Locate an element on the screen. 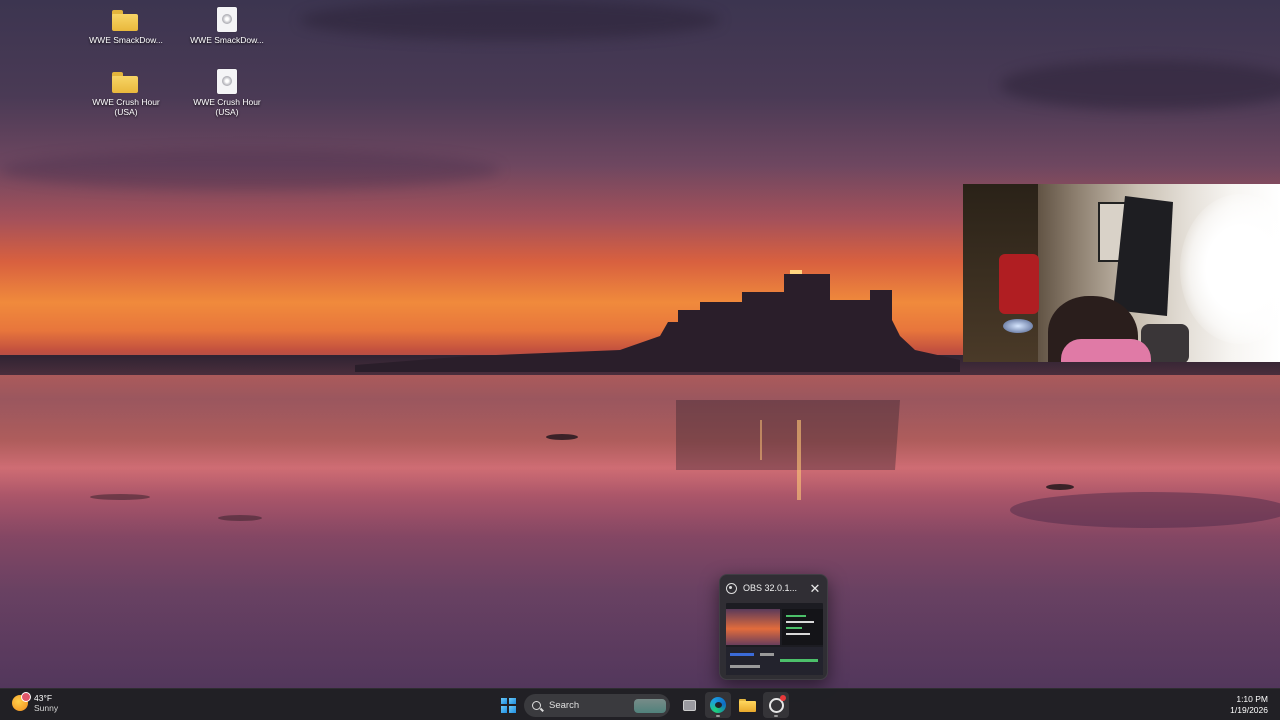 This screenshot has height=720, width=1280. windows-start-icon is located at coordinates (508, 705).